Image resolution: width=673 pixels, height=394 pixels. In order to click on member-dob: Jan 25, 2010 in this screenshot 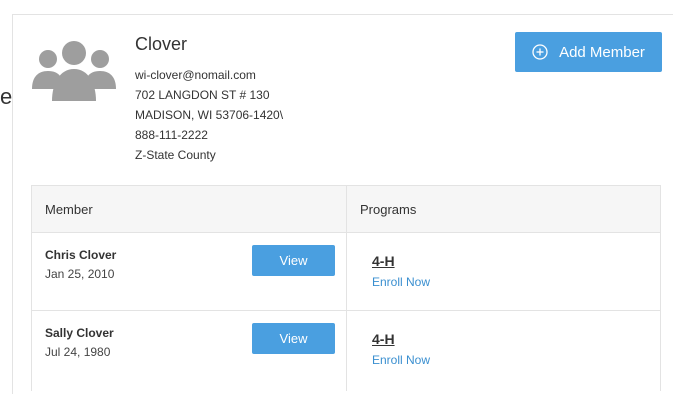, I will do `click(80, 274)`.